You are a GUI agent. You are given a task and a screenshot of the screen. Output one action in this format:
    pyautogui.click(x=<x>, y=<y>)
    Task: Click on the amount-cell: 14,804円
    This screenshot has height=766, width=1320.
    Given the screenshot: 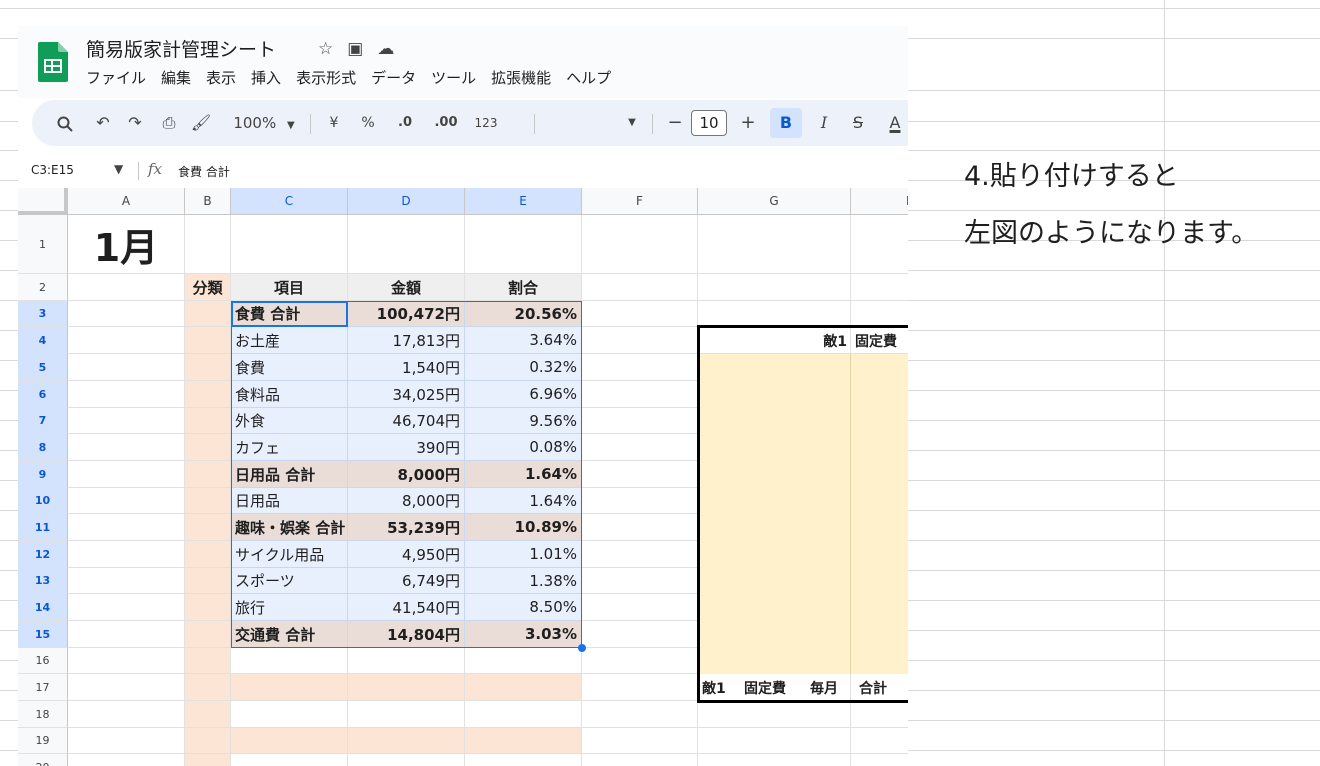 What is the action you would take?
    pyautogui.click(x=406, y=634)
    